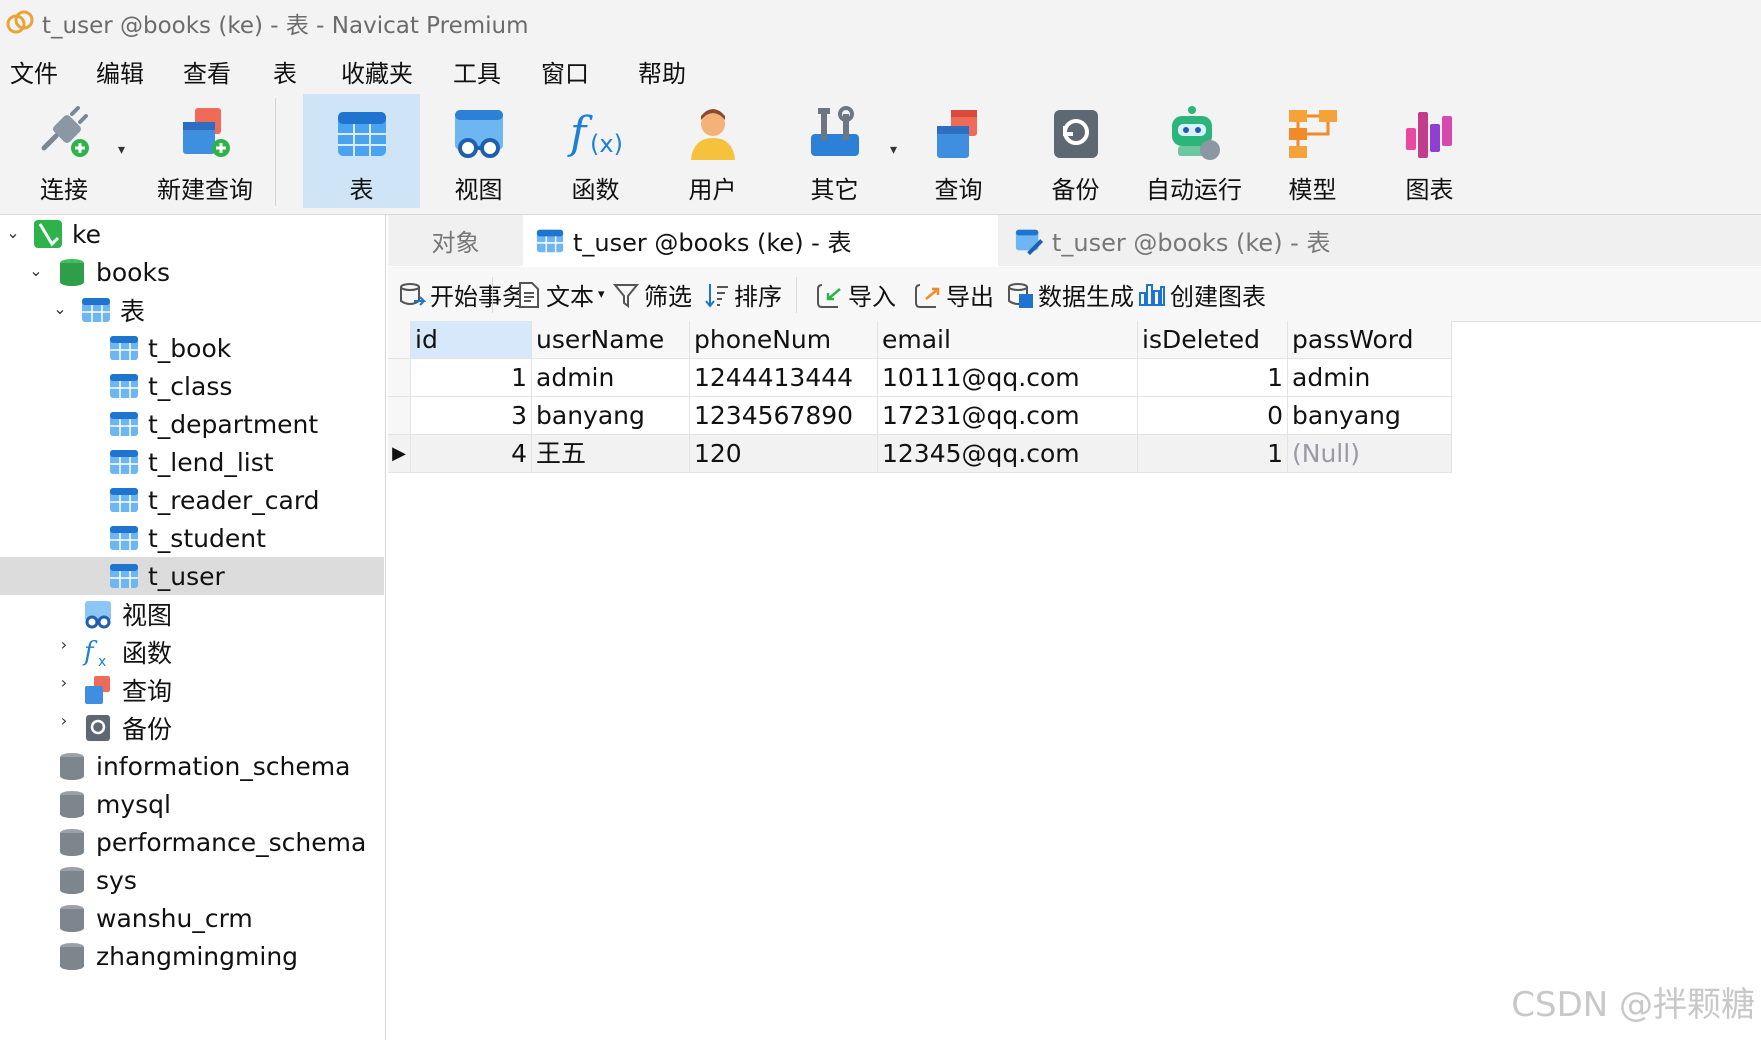 This screenshot has height=1040, width=1761. What do you see at coordinates (1213, 416) in the screenshot?
I see `table-cell: 0` at bounding box center [1213, 416].